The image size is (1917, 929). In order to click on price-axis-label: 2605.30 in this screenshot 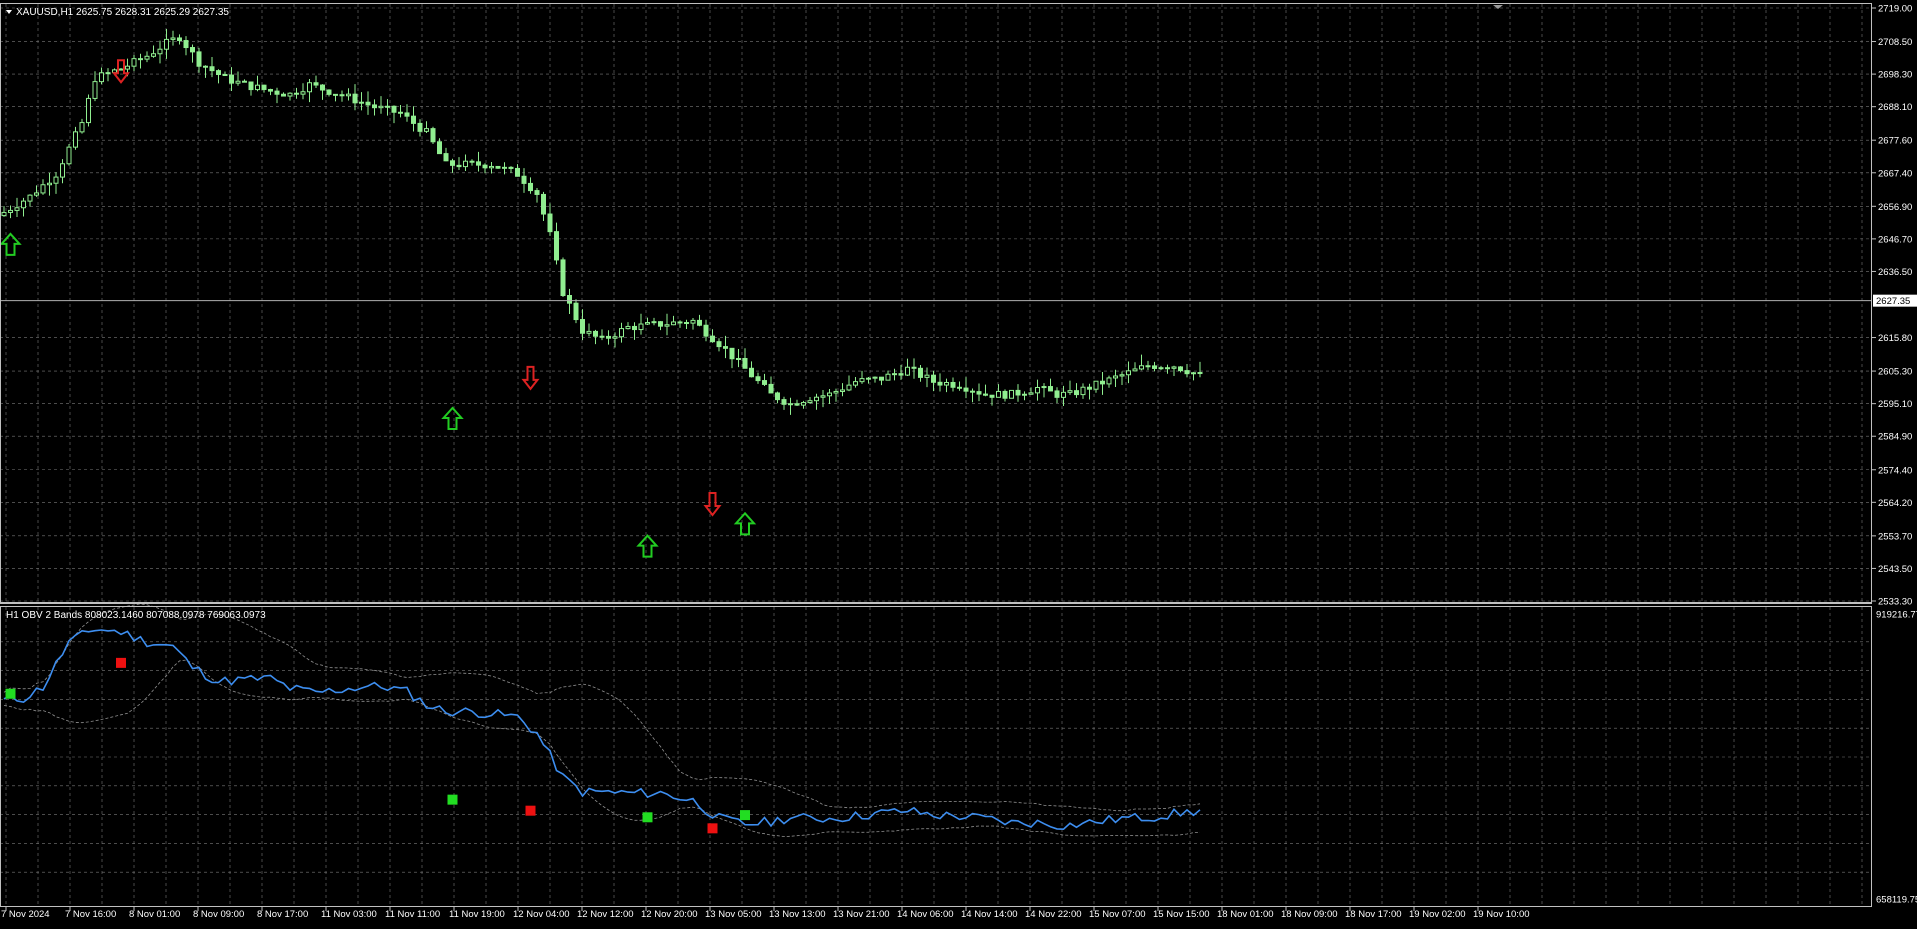, I will do `click(1895, 372)`.